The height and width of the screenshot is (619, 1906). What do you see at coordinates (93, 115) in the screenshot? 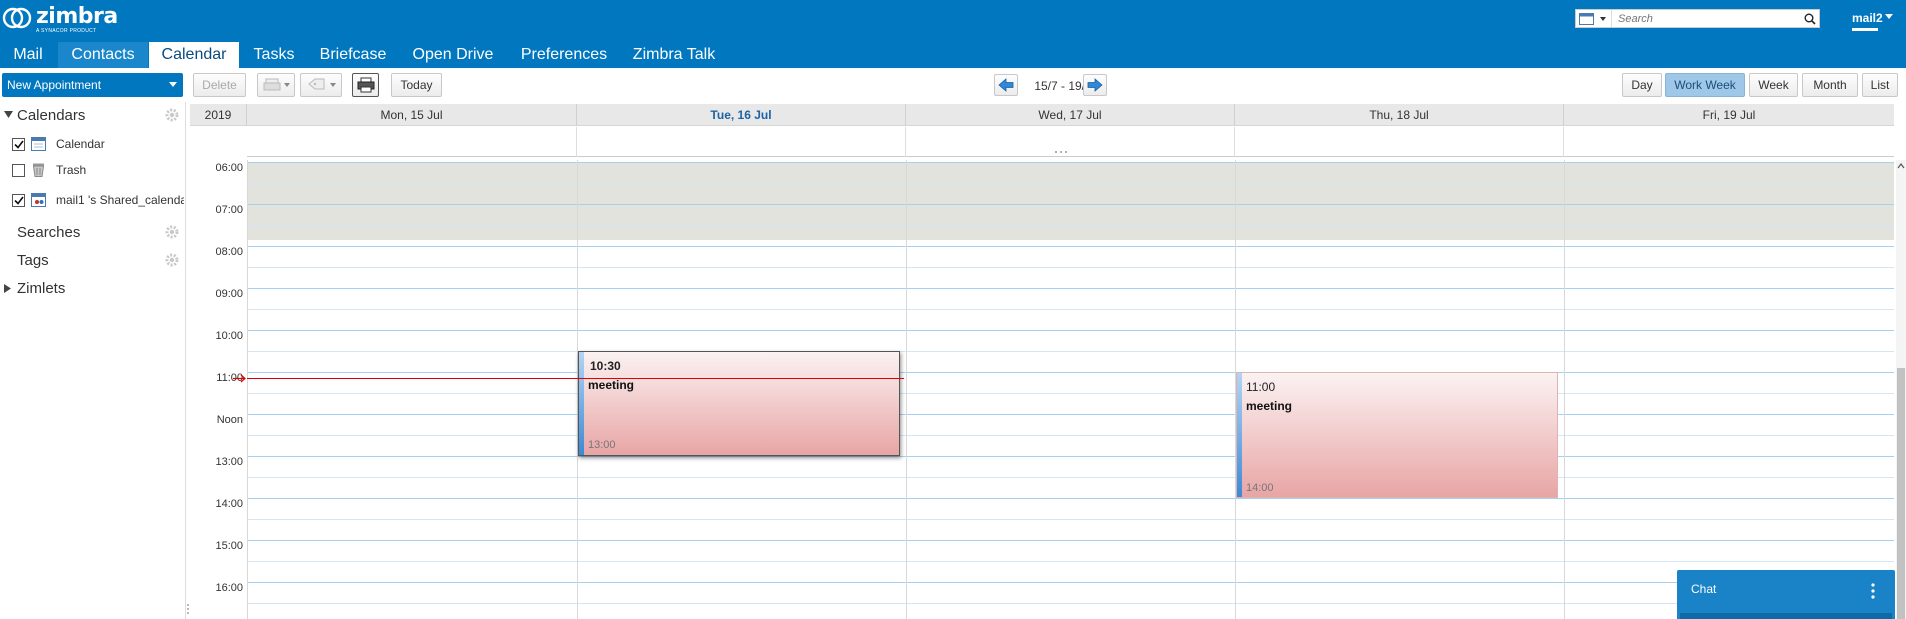
I see `calendars-section-header: Calendars` at bounding box center [93, 115].